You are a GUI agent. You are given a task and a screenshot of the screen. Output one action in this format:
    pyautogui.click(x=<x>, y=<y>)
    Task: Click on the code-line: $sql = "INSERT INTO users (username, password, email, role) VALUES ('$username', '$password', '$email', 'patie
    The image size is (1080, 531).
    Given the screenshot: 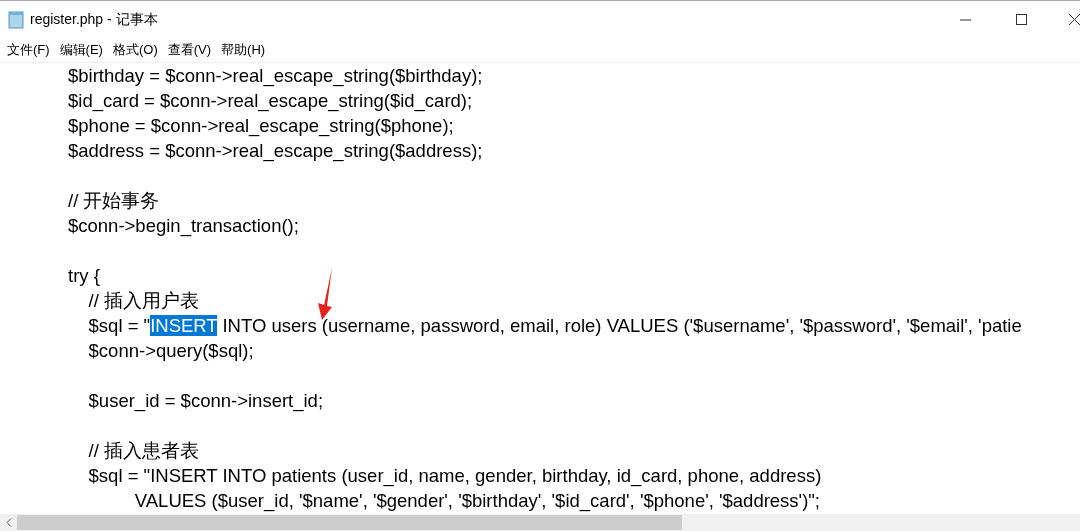 What is the action you would take?
    pyautogui.click(x=555, y=326)
    